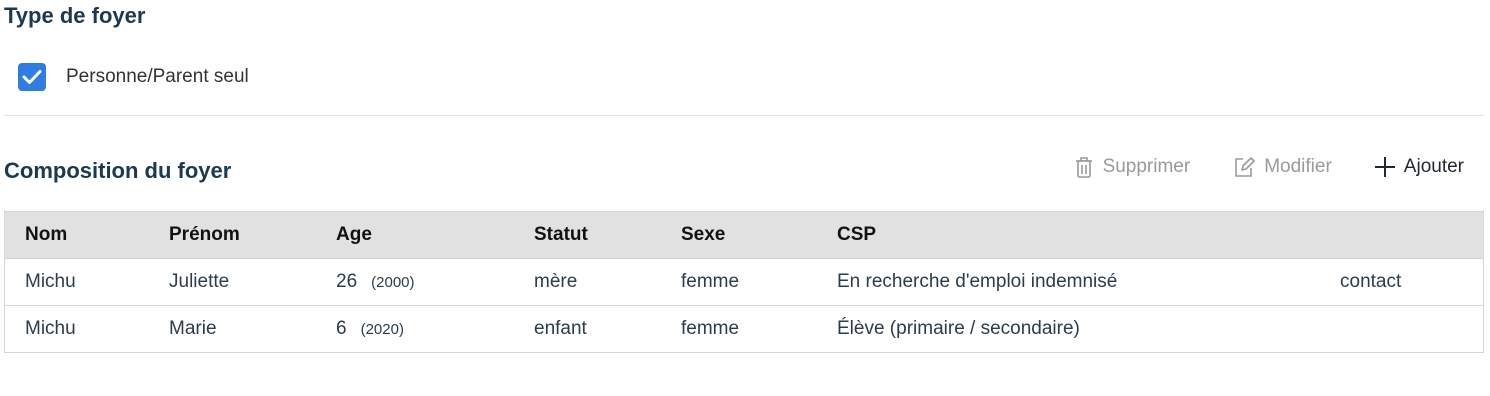 This screenshot has width=1490, height=396. I want to click on single-parent-checkbox, so click(32, 77).